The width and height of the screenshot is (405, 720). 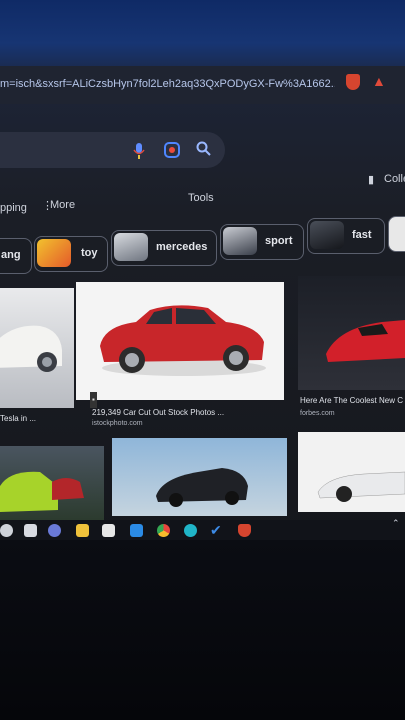 What do you see at coordinates (262, 242) in the screenshot?
I see `chip-sport: sport` at bounding box center [262, 242].